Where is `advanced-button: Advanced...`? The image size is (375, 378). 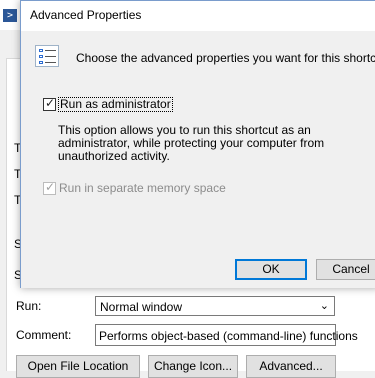 advanced-button: Advanced... is located at coordinates (291, 366).